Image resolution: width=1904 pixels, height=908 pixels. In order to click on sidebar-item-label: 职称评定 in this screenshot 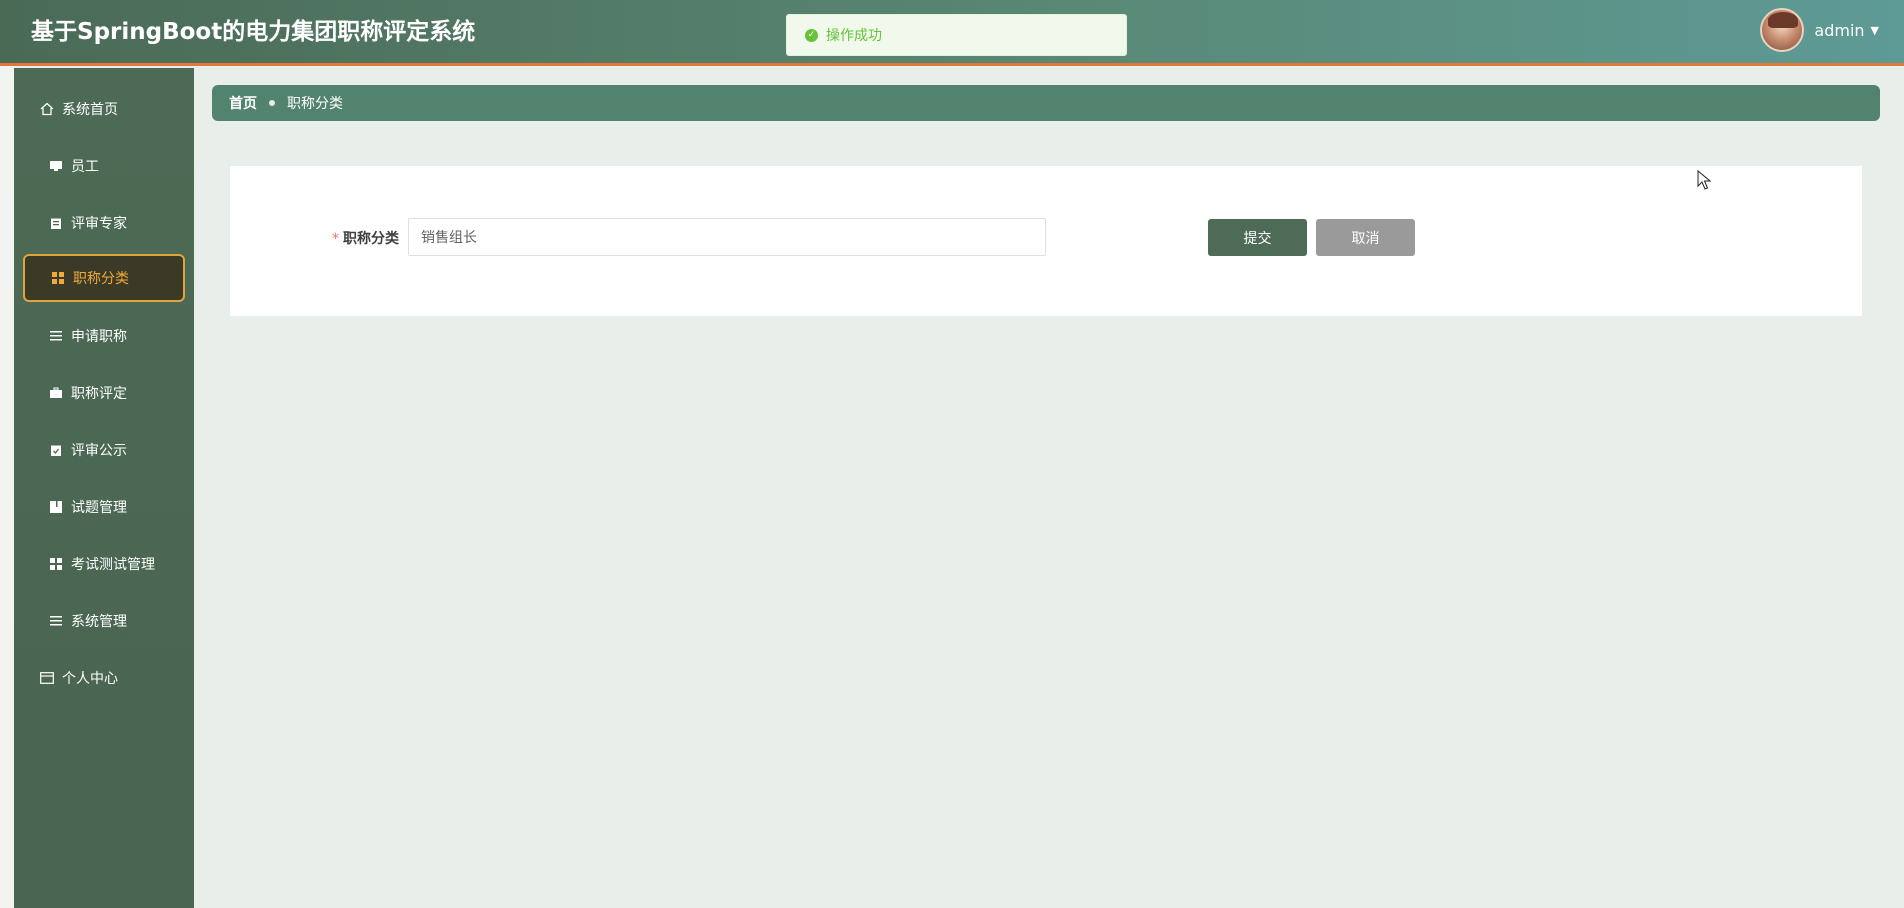, I will do `click(99, 394)`.